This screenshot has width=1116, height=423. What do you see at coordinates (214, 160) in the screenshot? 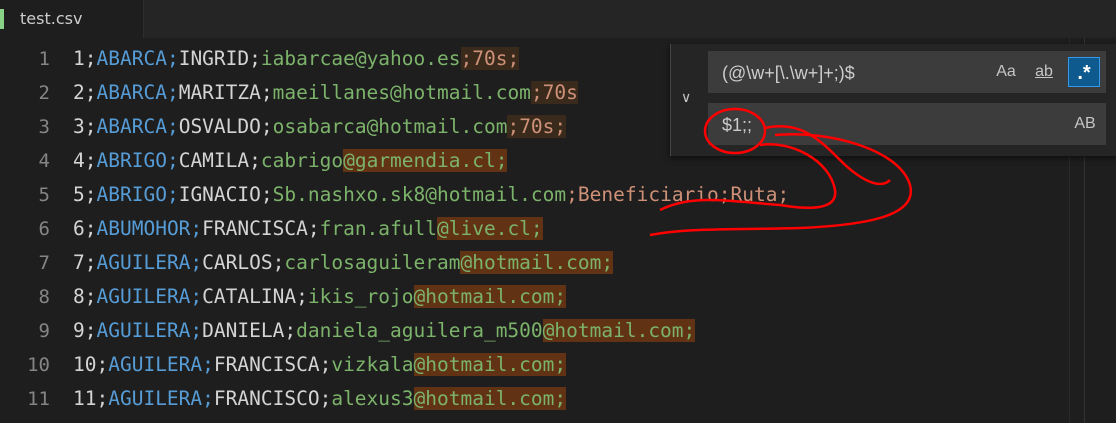
I see `csv-first-name: CAMILA` at bounding box center [214, 160].